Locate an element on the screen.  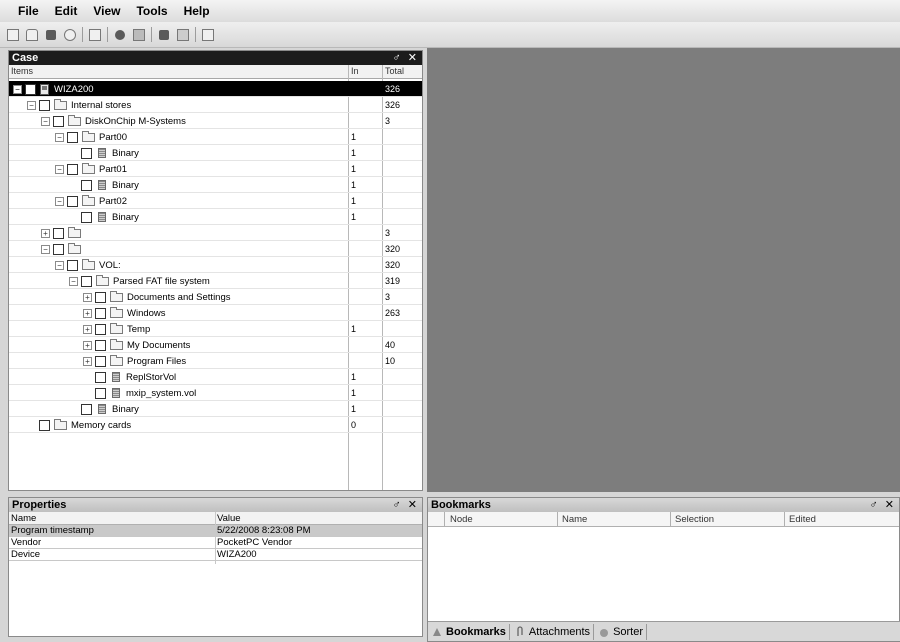
column-header-total: Total is located at coordinates (394, 71).